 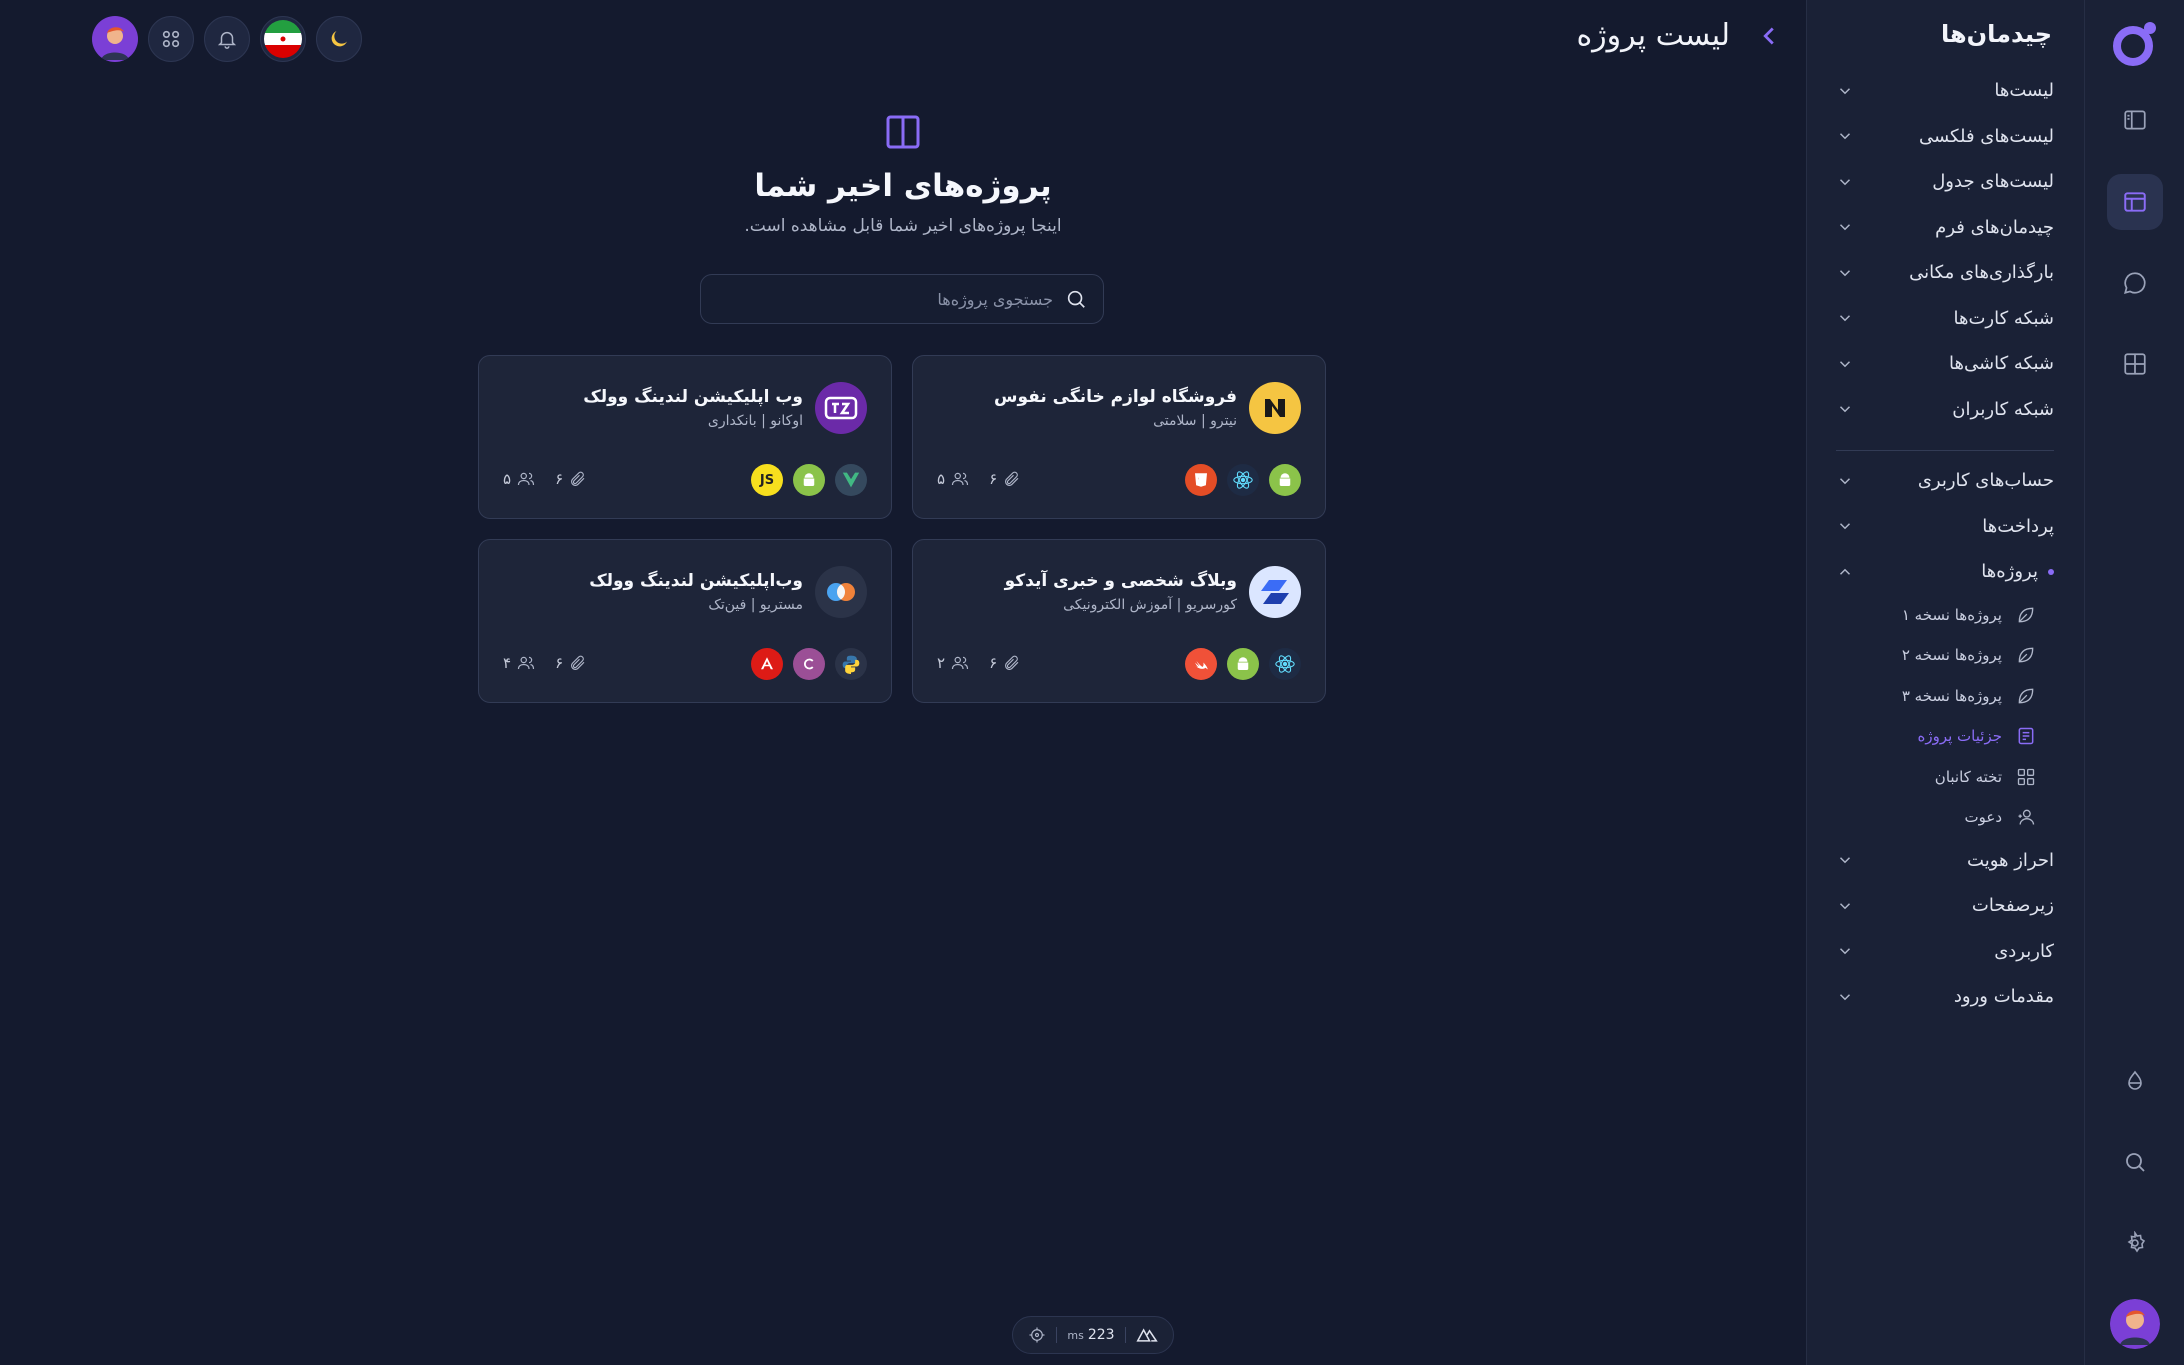 What do you see at coordinates (2135, 1081) in the screenshot?
I see `theme-drop-icon` at bounding box center [2135, 1081].